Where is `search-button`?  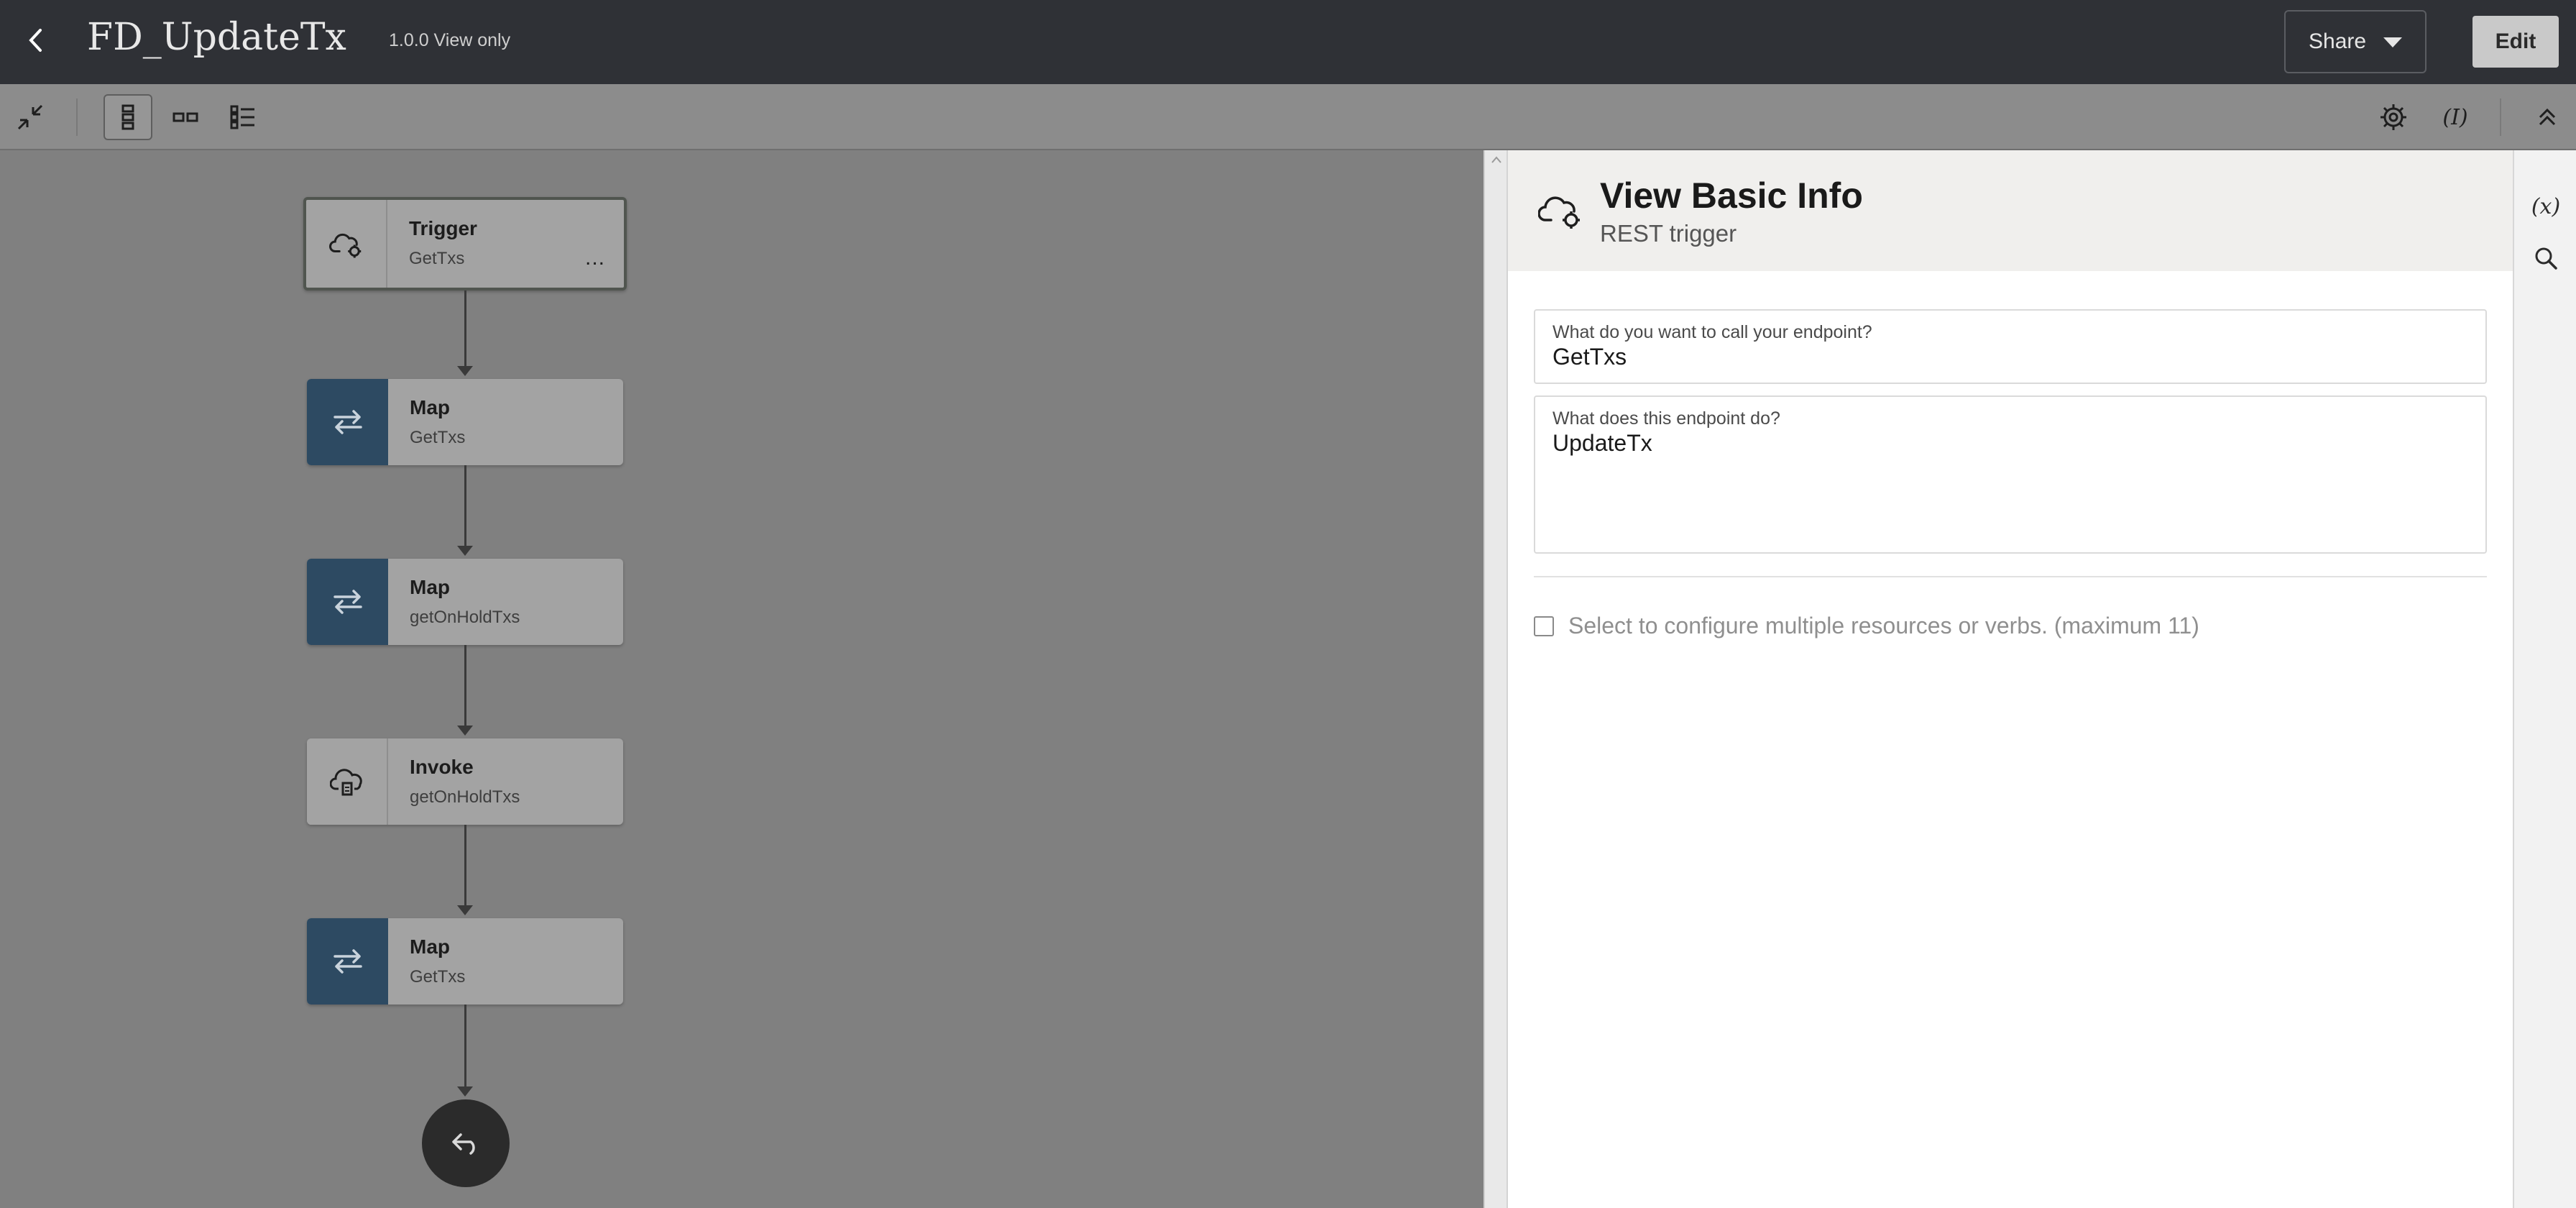
search-button is located at coordinates (2545, 258).